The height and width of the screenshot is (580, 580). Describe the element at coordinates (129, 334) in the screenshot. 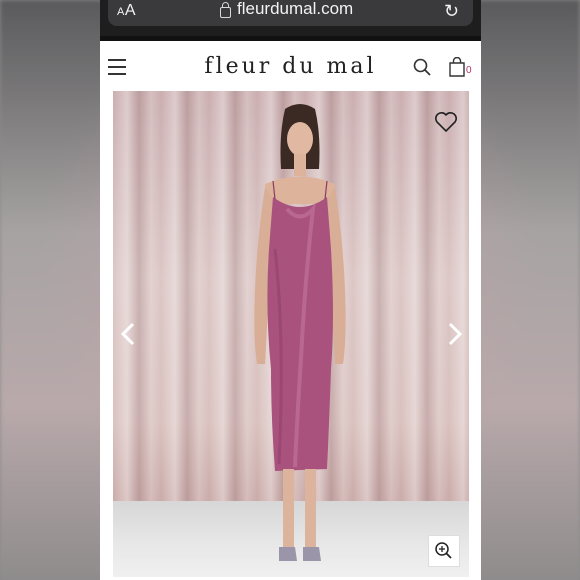

I see `chevron-left-icon` at that location.